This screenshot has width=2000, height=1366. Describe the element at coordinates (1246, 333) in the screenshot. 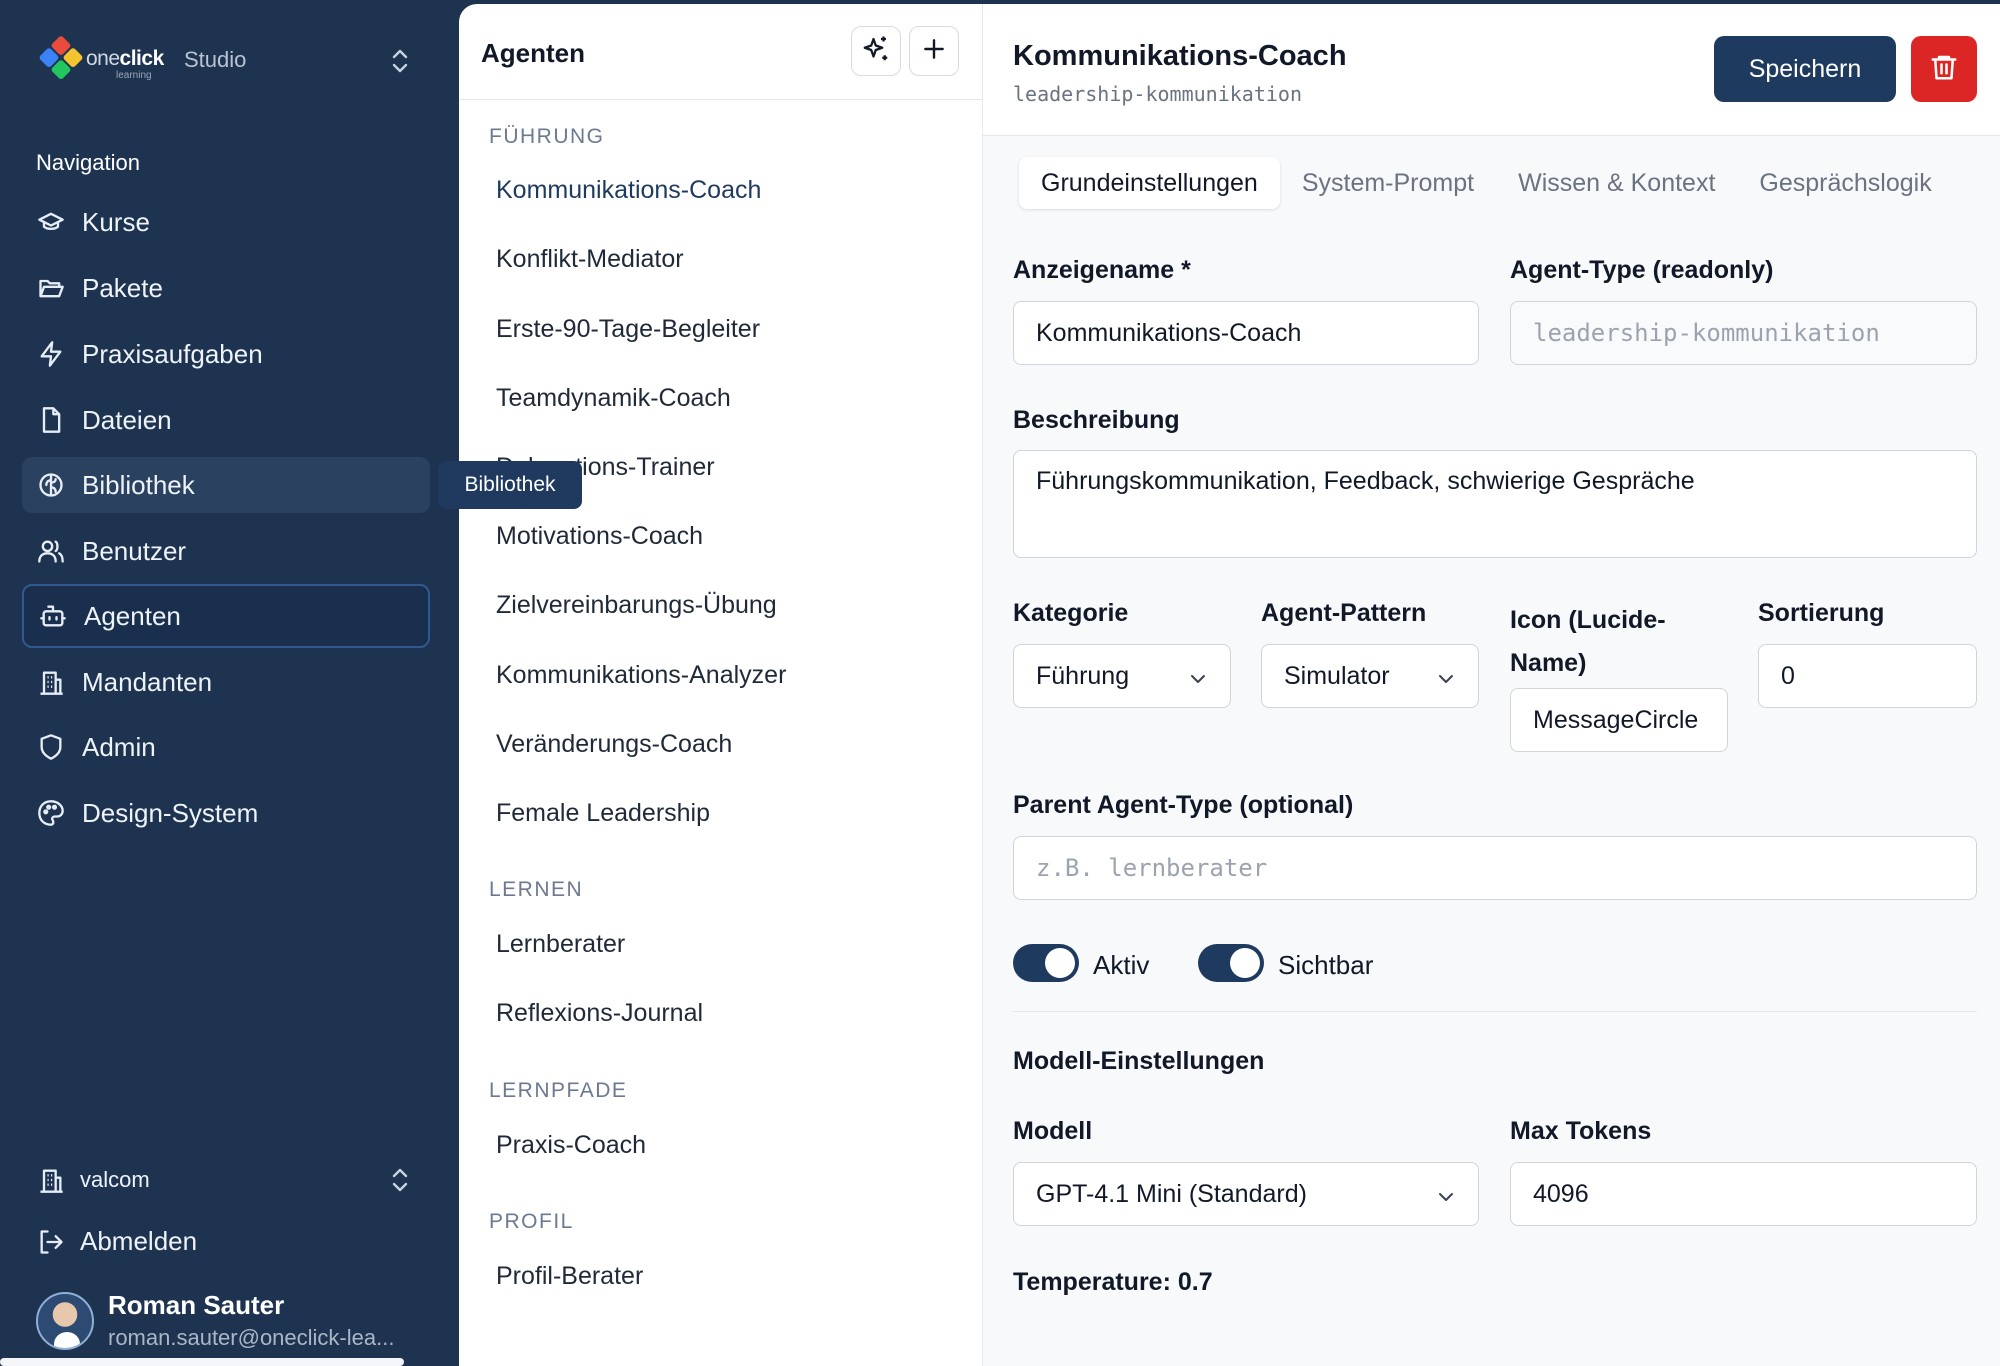

I see `display-name-input: Kommunikations-Coach` at that location.